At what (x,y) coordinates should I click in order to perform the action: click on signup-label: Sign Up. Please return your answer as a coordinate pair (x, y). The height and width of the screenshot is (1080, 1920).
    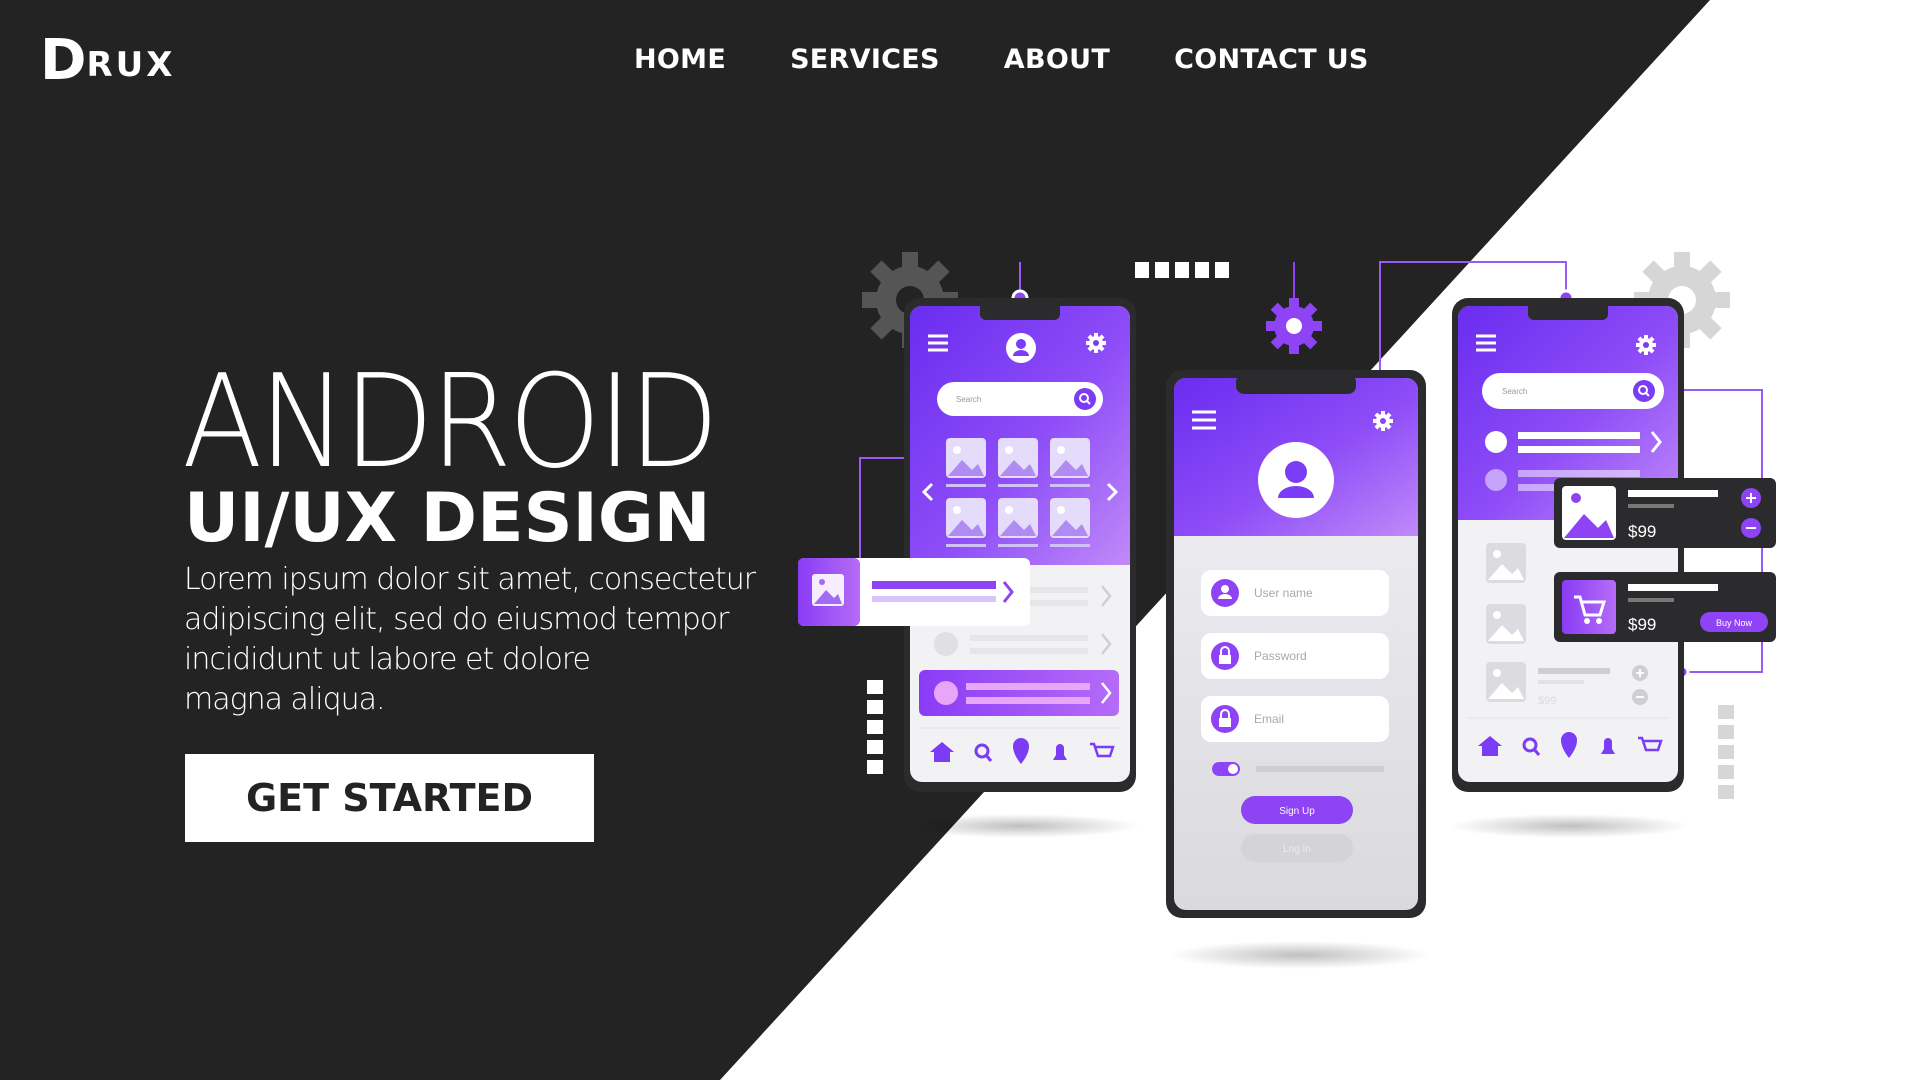
    Looking at the image, I should click on (1297, 811).